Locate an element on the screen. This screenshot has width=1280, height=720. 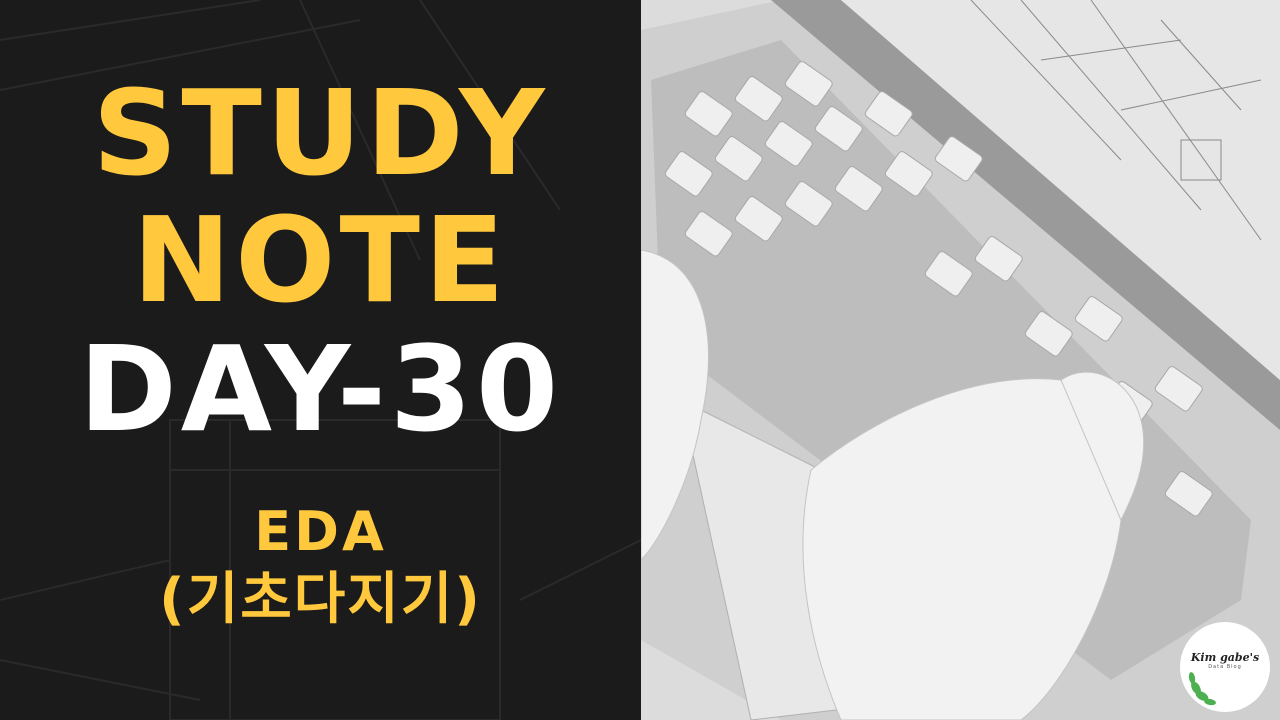
headline-study: STUDY is located at coordinates (320, 133).